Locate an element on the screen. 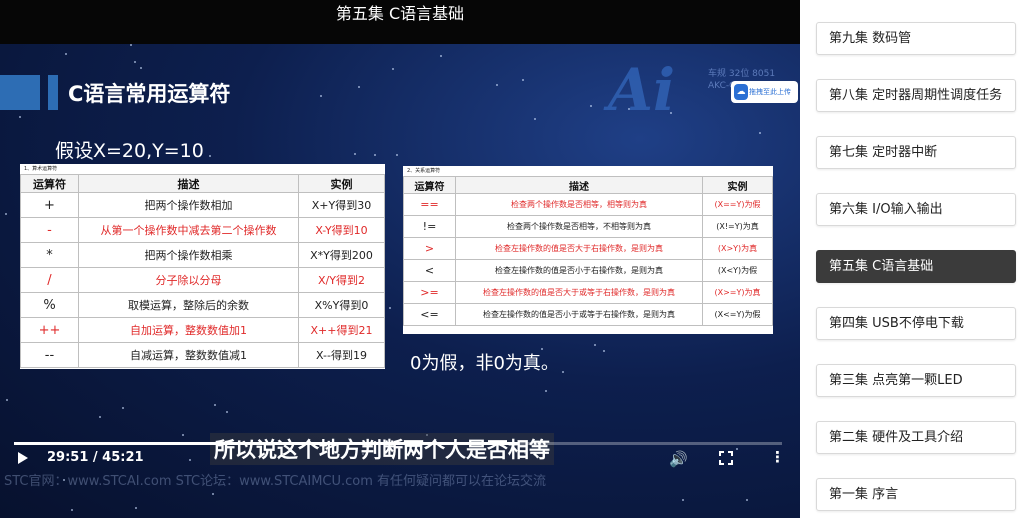  example-cell: X%Y得到0 is located at coordinates (341, 305).